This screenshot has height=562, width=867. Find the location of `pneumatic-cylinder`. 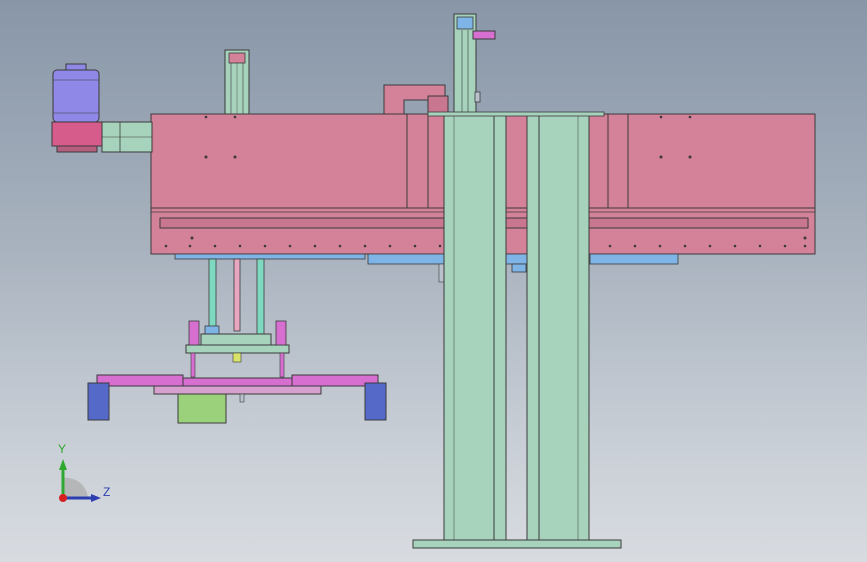

pneumatic-cylinder is located at coordinates (202, 408).